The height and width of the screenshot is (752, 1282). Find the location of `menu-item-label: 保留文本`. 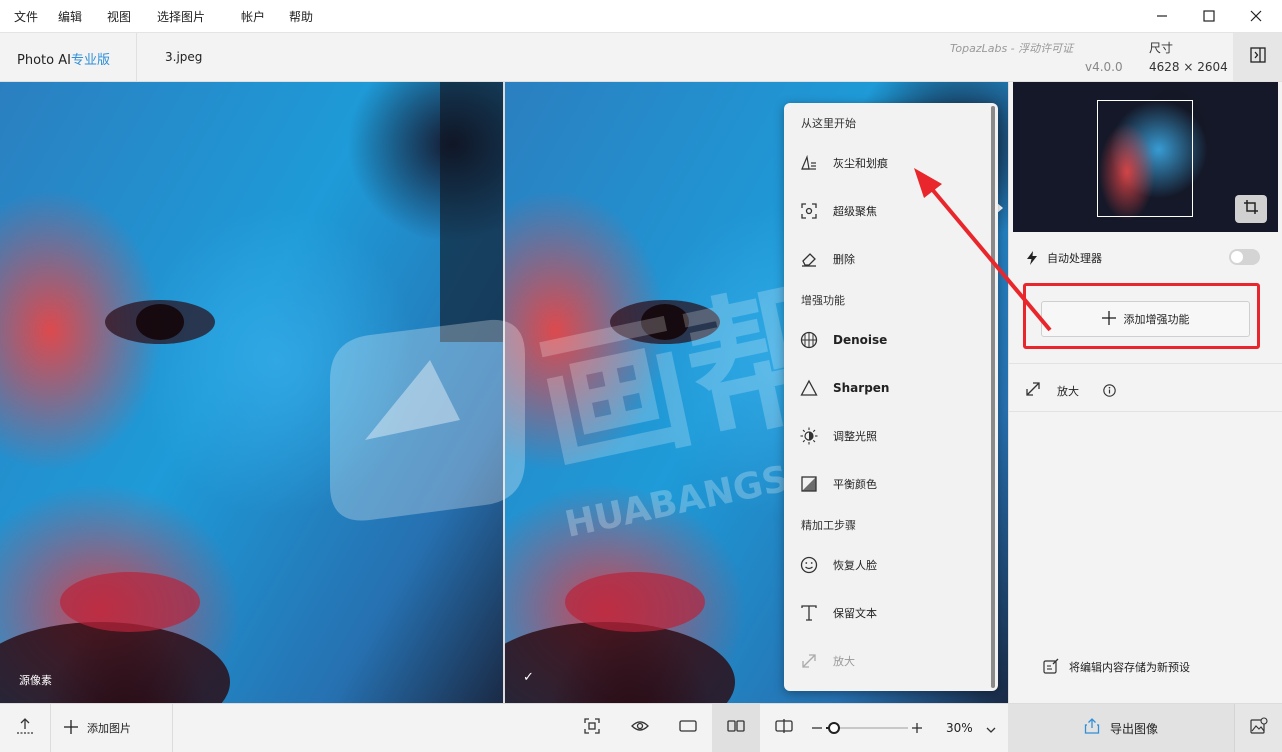

menu-item-label: 保留文本 is located at coordinates (855, 613).